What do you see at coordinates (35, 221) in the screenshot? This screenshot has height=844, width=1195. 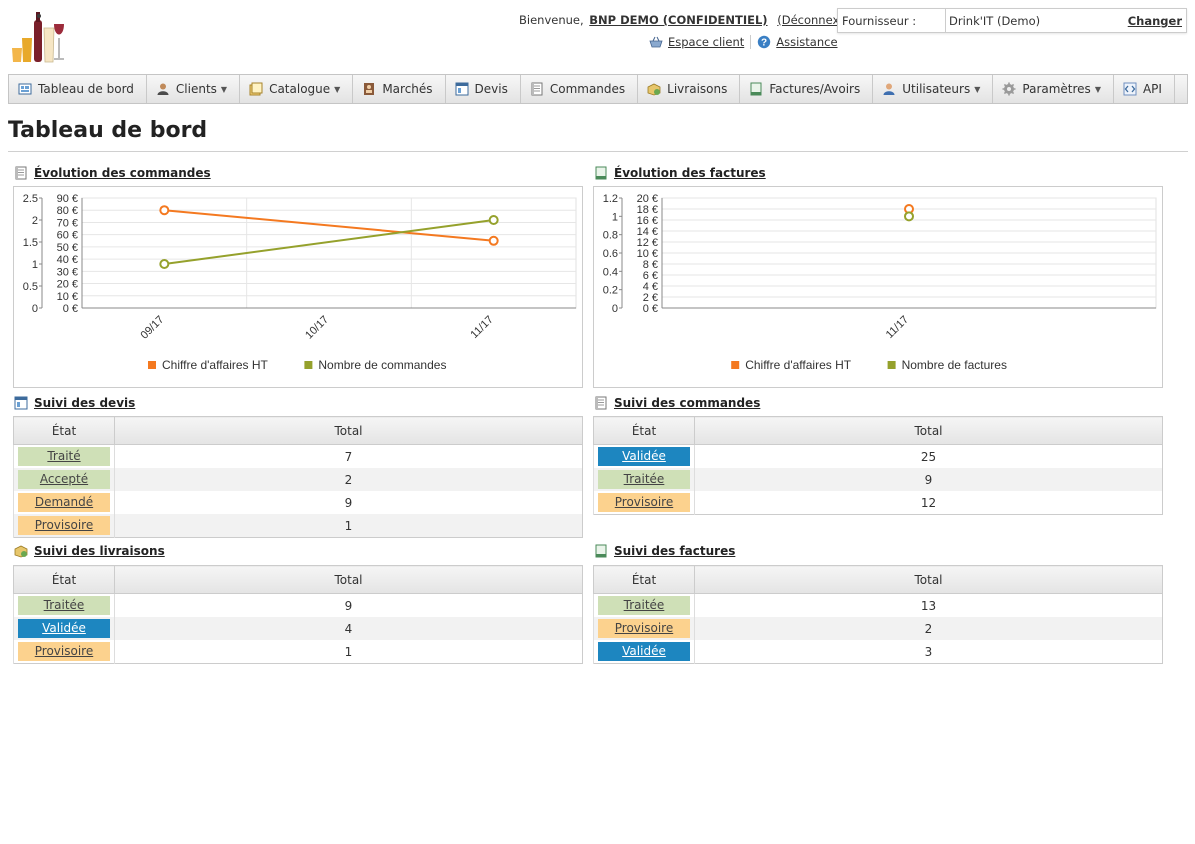 I see `y-left-tick-label: 2` at bounding box center [35, 221].